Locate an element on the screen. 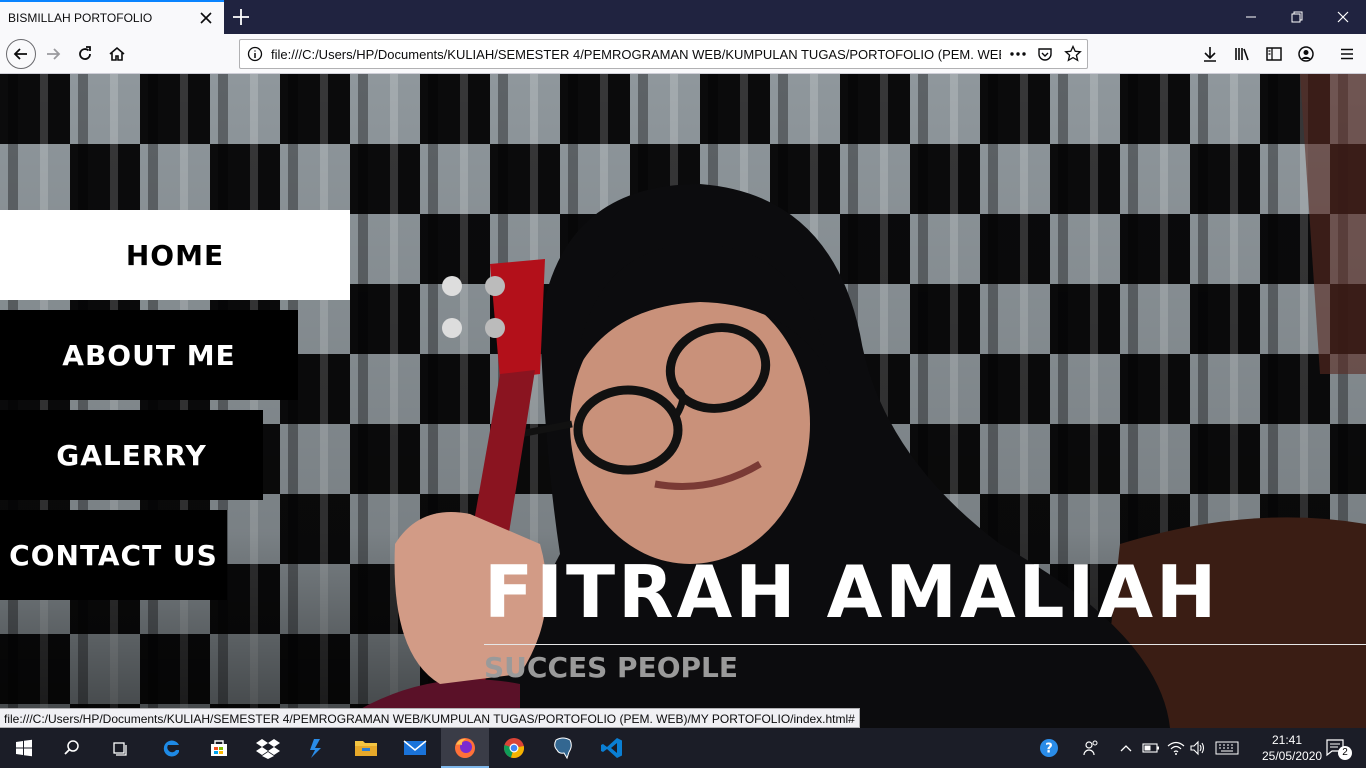 The width and height of the screenshot is (1366, 768). taskbar-file-explorer is located at coordinates (366, 748).